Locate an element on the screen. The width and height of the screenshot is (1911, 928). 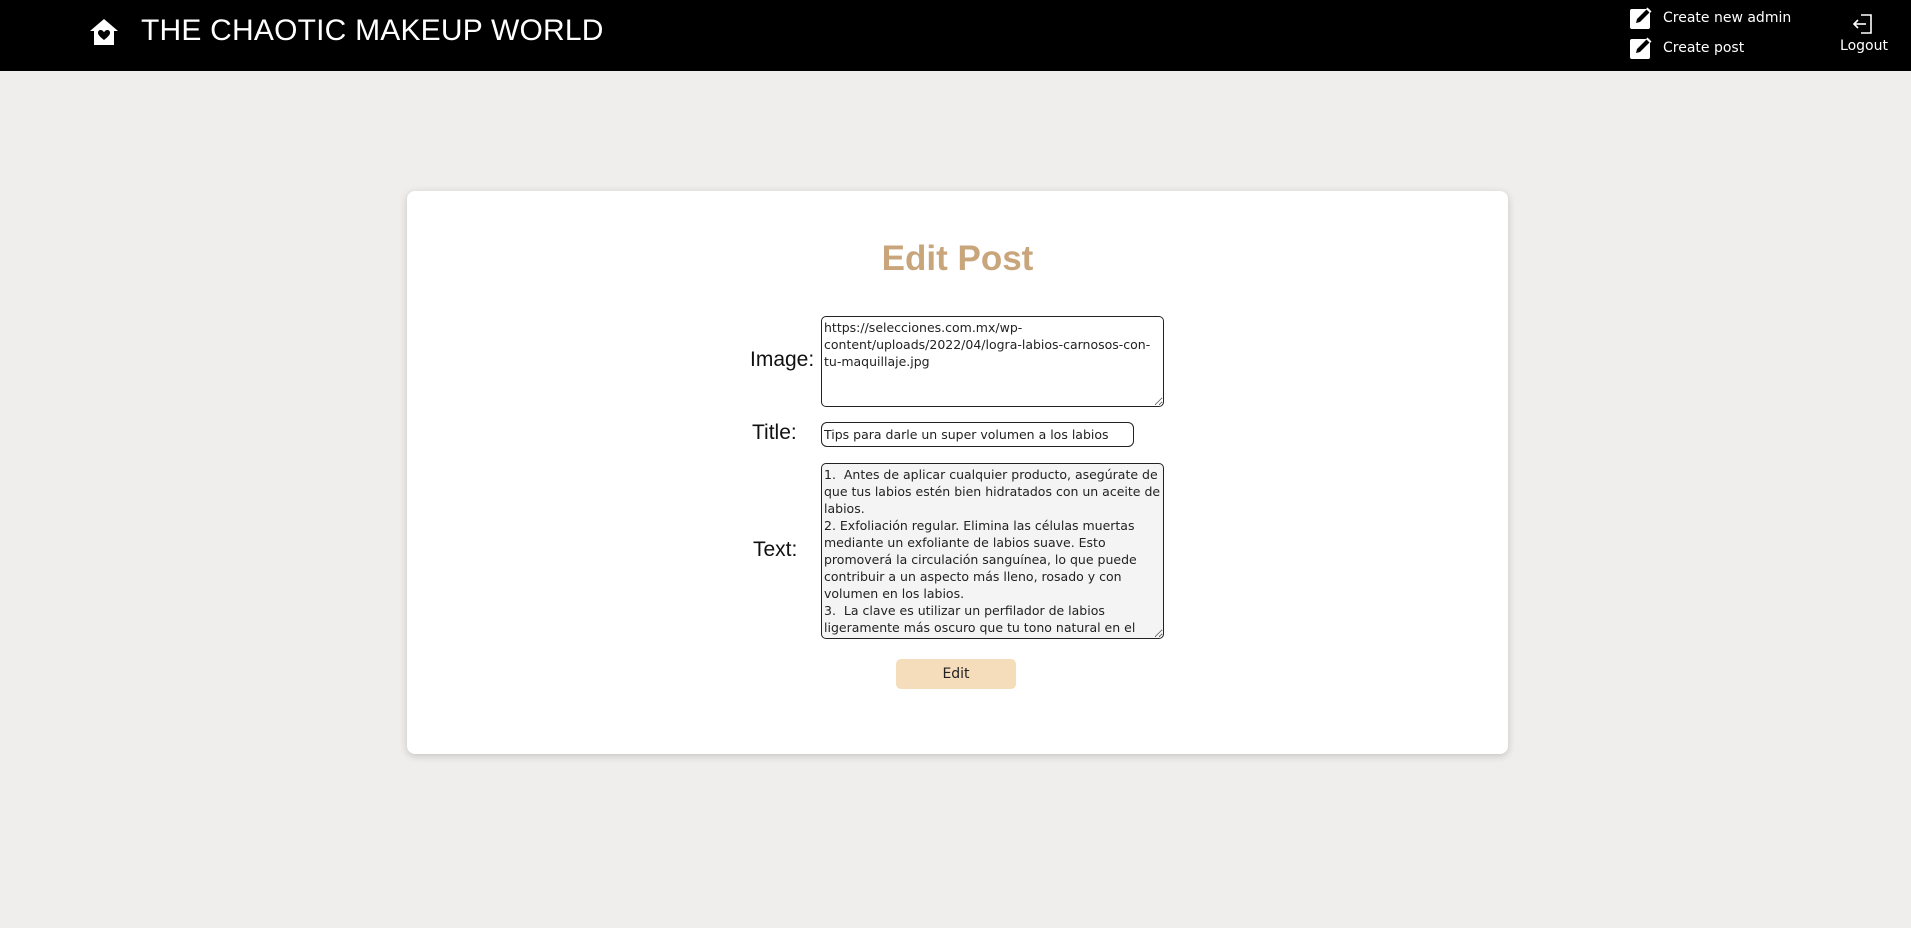
home-button is located at coordinates (104, 32).